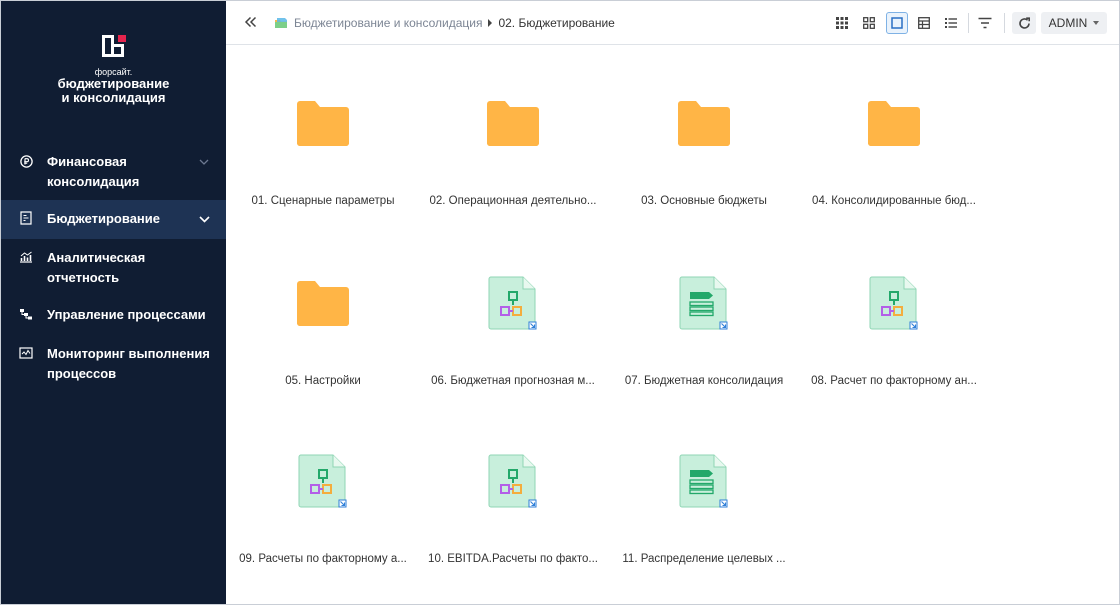 The height and width of the screenshot is (605, 1120). What do you see at coordinates (704, 168) in the screenshot?
I see `grid-item-folder: 03. Основные бюджеты` at bounding box center [704, 168].